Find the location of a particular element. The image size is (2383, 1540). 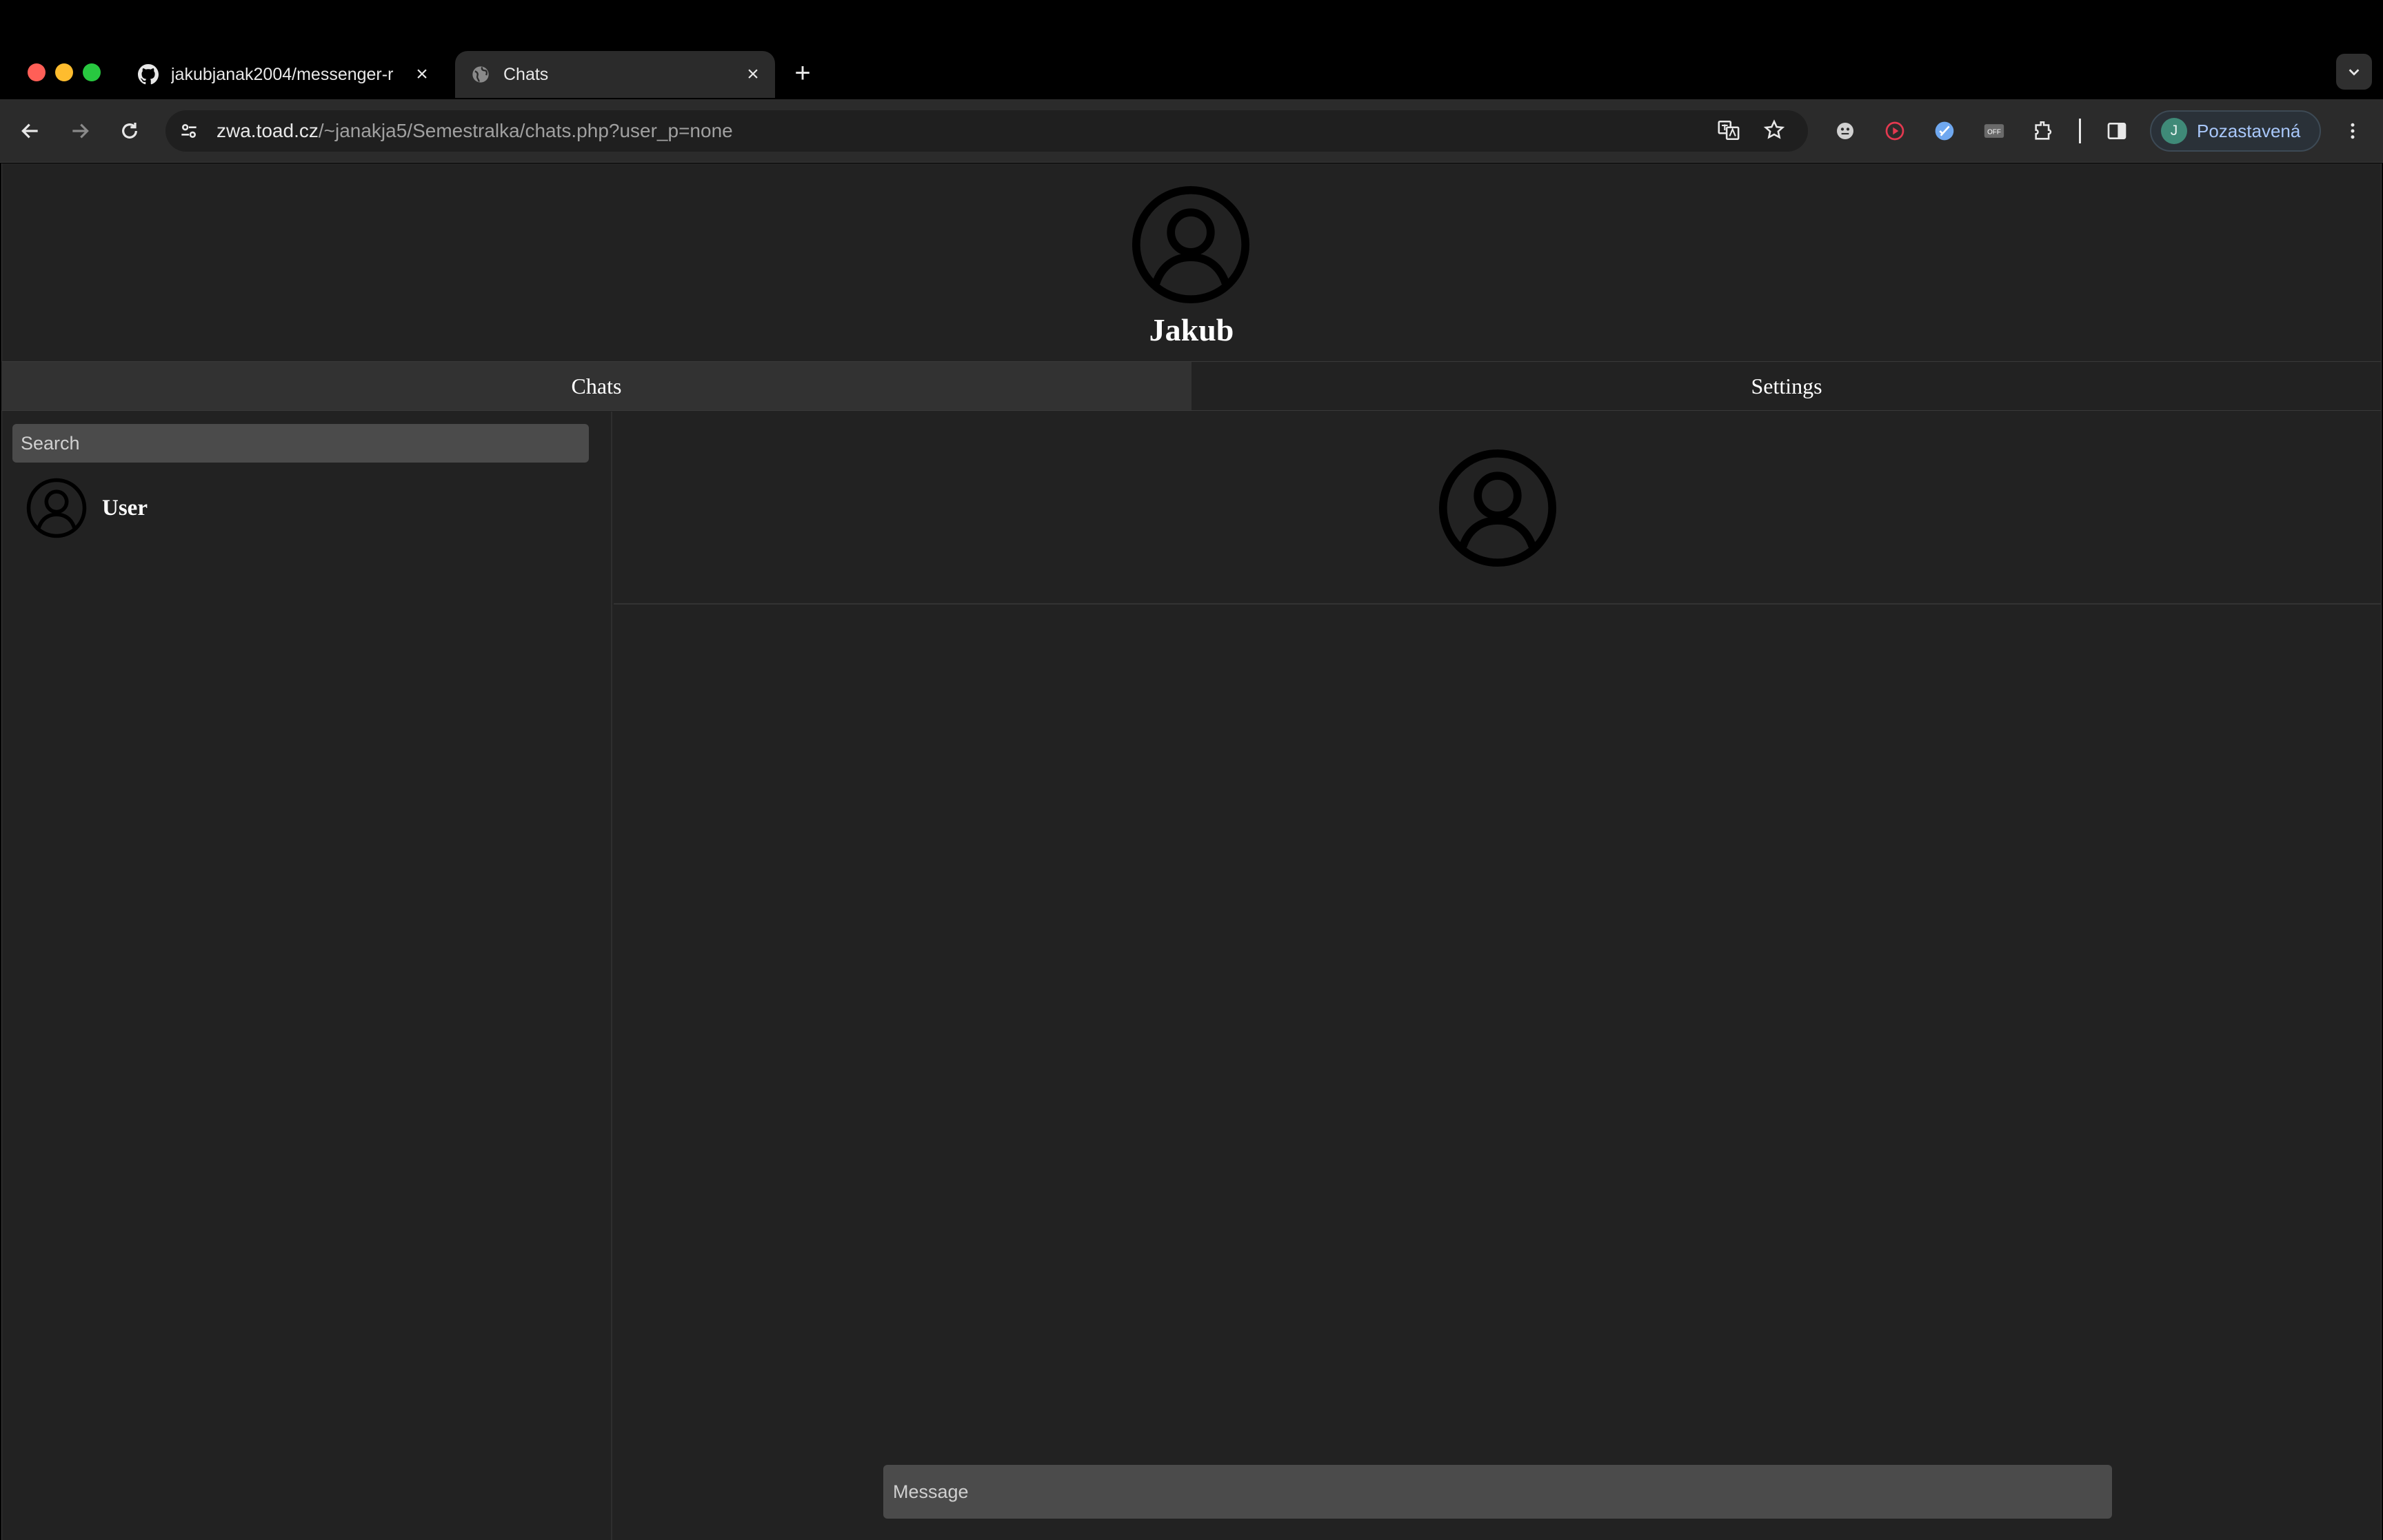

profile-button: J Pozastavená is located at coordinates (2235, 131).